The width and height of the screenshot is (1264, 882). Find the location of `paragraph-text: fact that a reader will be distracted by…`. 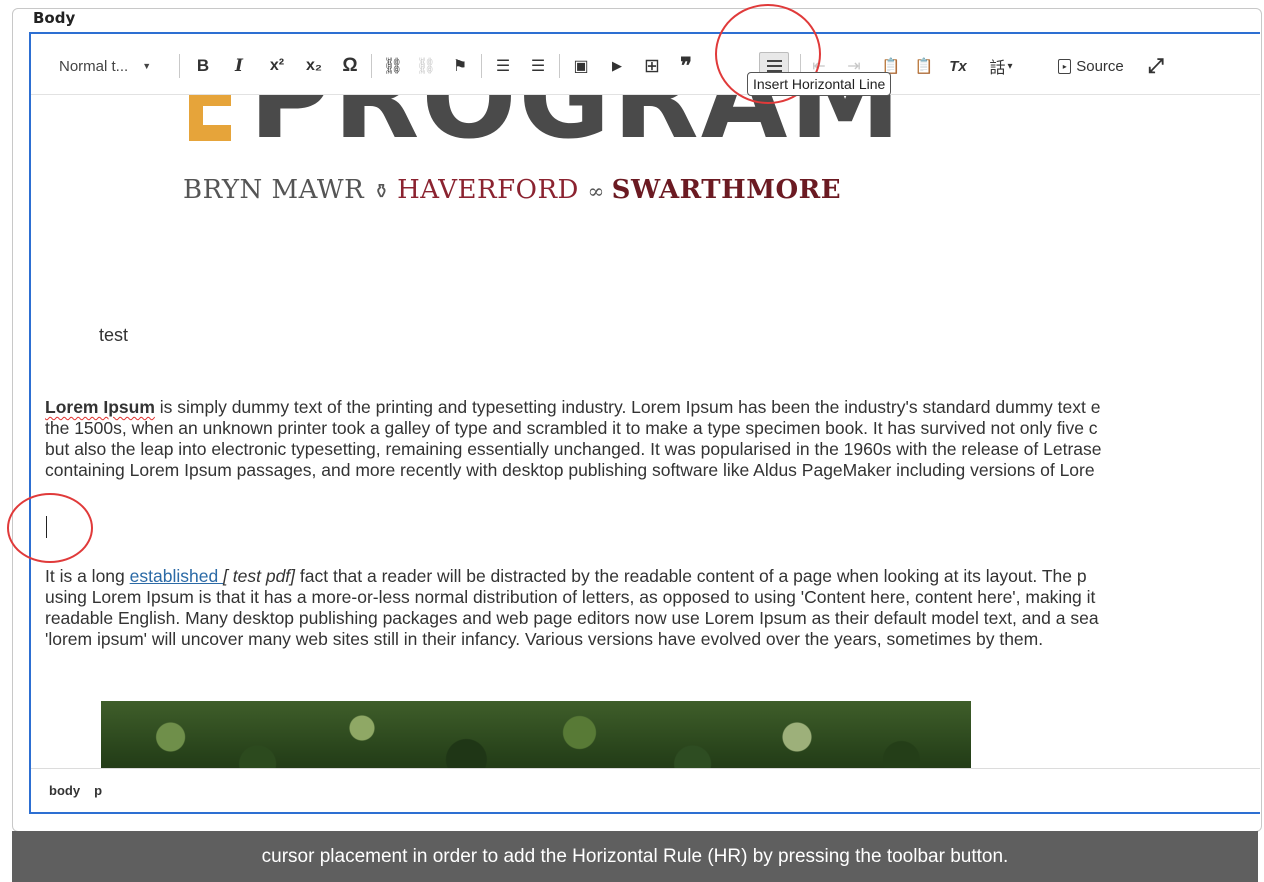

paragraph-text: fact that a reader will be distracted by… is located at coordinates (691, 576).